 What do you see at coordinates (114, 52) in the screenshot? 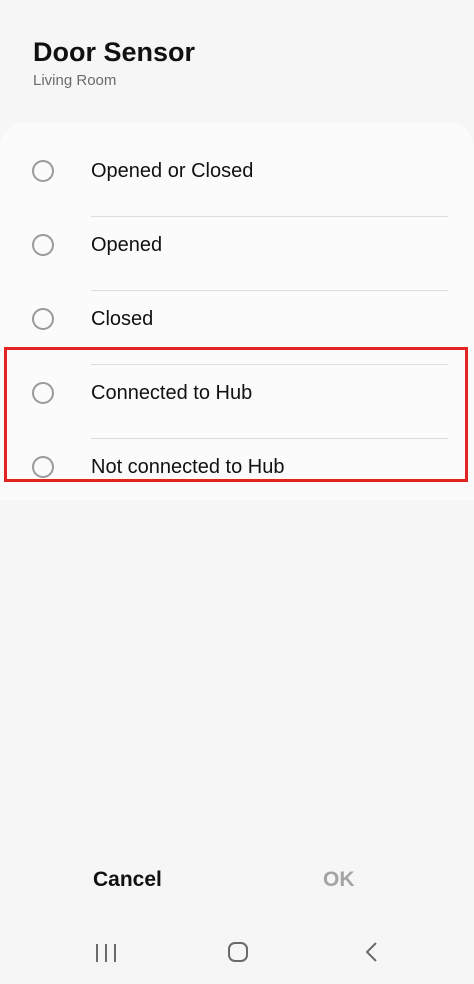
I see `page-title: Door Sensor` at bounding box center [114, 52].